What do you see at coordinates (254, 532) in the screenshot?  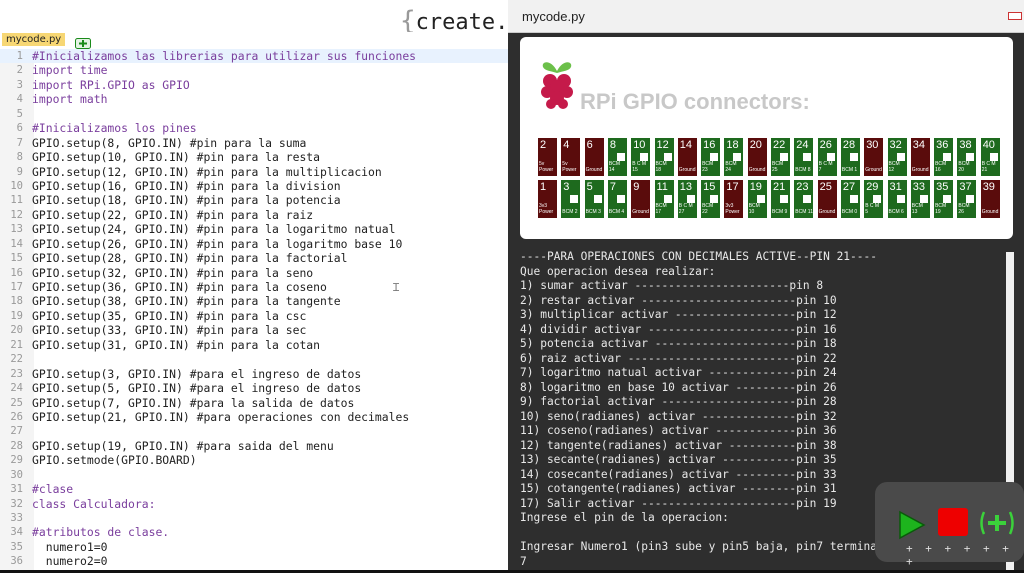 I see `code-line: 34 #atributos de clase.` at bounding box center [254, 532].